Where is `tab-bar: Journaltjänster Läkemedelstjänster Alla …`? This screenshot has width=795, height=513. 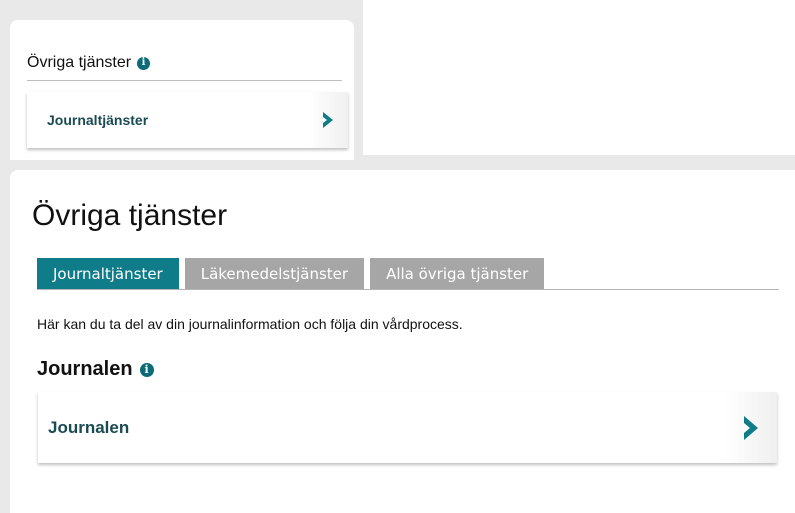 tab-bar: Journaltjänster Läkemedelstjänster Alla … is located at coordinates (408, 274).